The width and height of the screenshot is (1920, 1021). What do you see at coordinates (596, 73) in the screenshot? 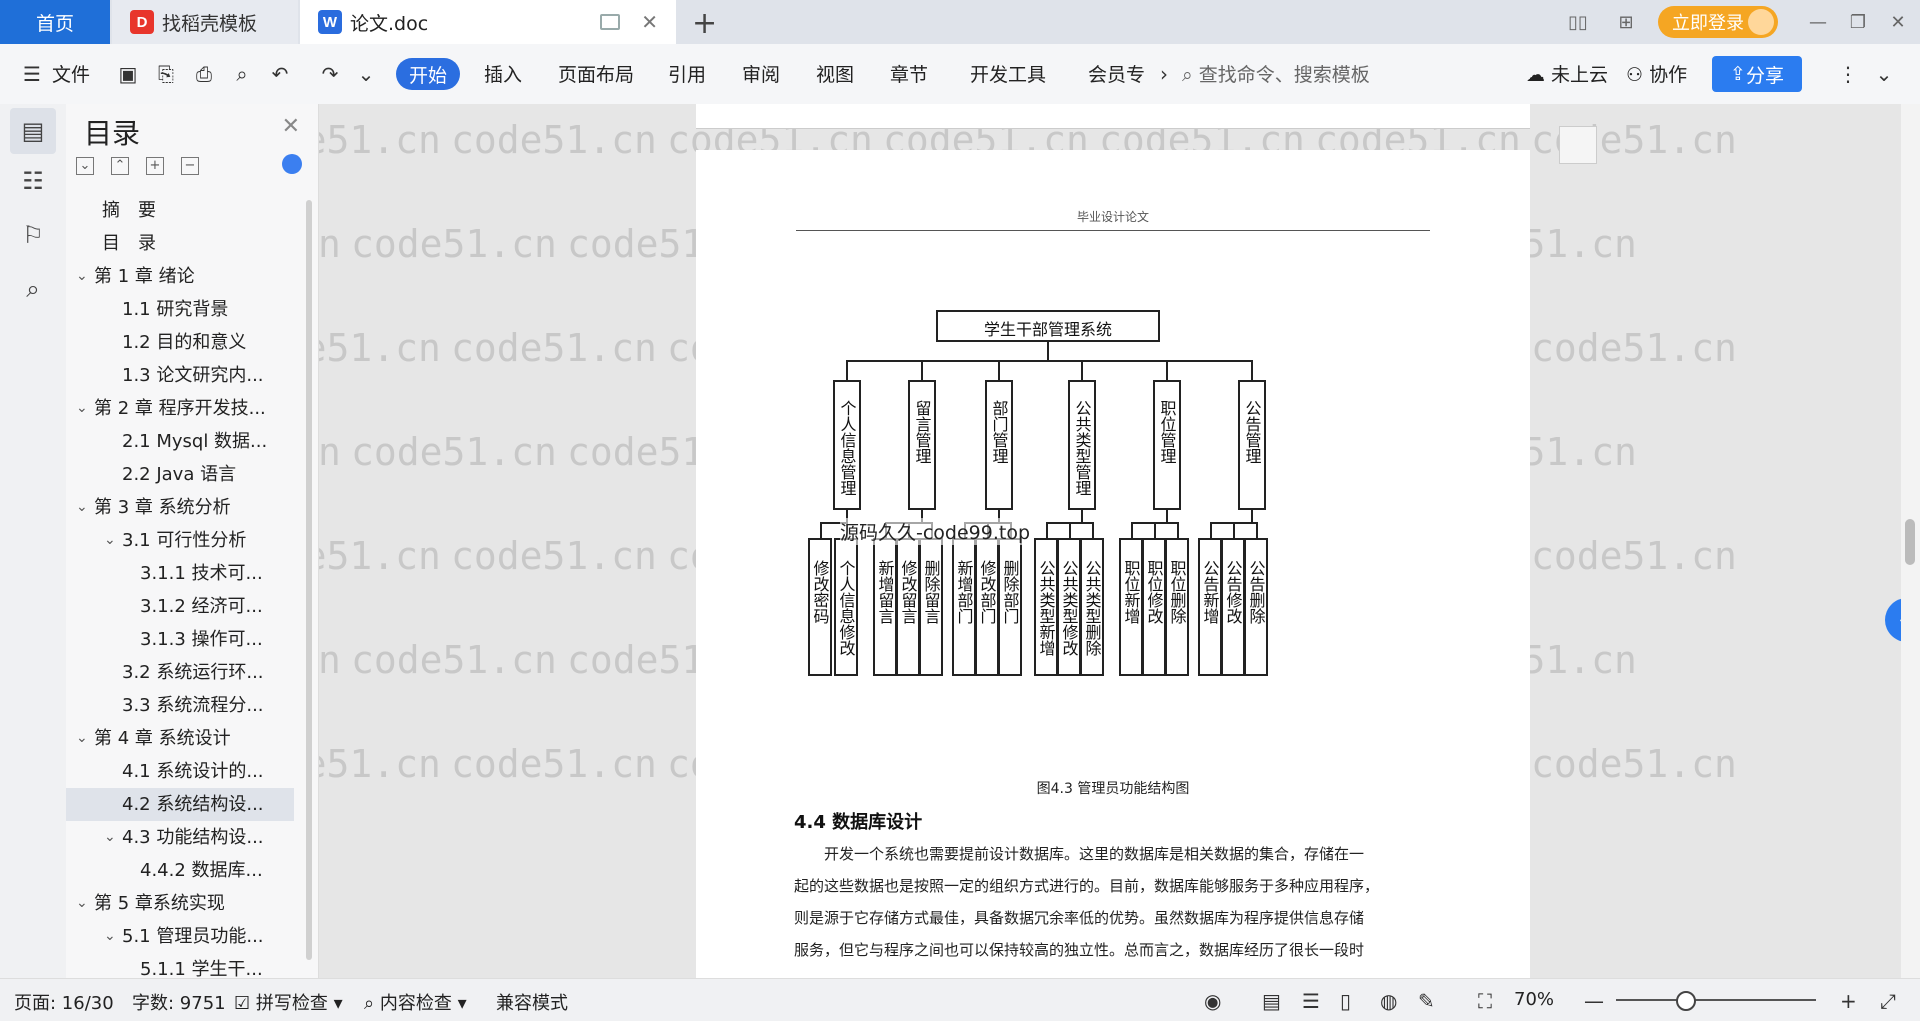
I see `menu-layout: 页面布局` at bounding box center [596, 73].